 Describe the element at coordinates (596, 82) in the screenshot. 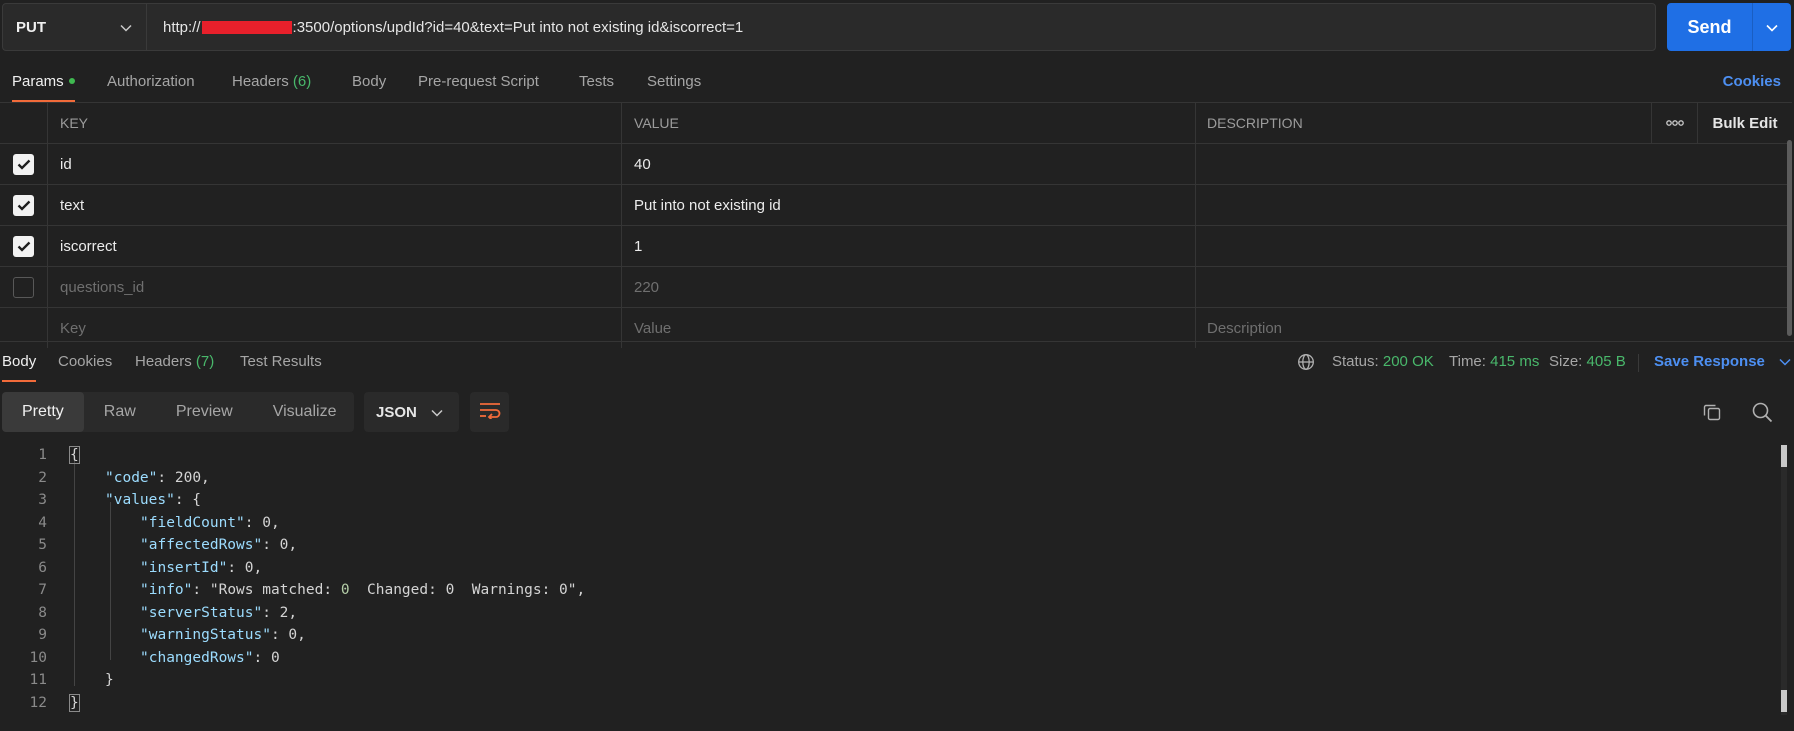

I see `tab-tests: Tests` at that location.